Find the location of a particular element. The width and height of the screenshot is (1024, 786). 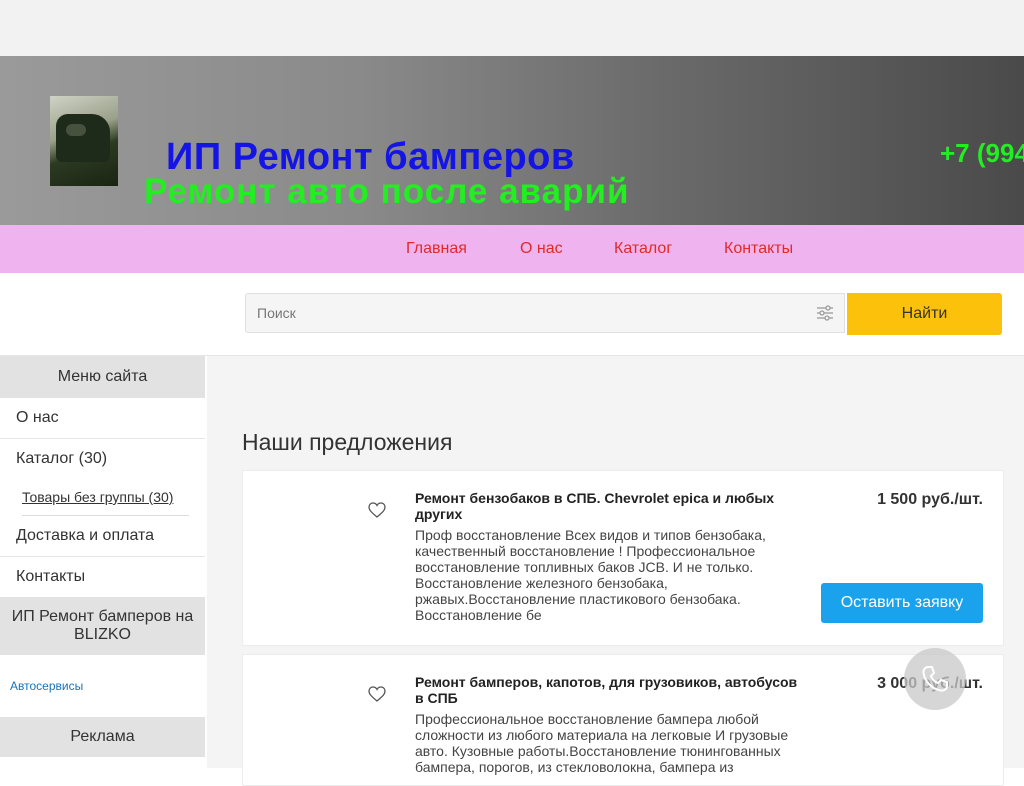

sidebar-link-autoservices: Автосервисы is located at coordinates (46, 686).